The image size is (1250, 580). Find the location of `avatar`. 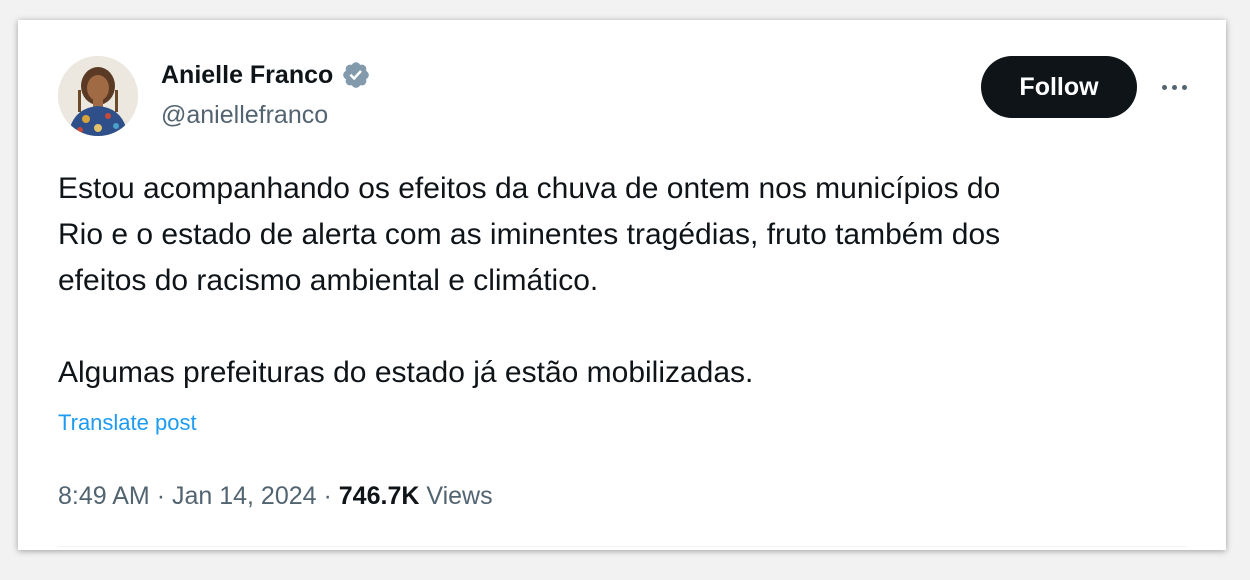

avatar is located at coordinates (98, 96).